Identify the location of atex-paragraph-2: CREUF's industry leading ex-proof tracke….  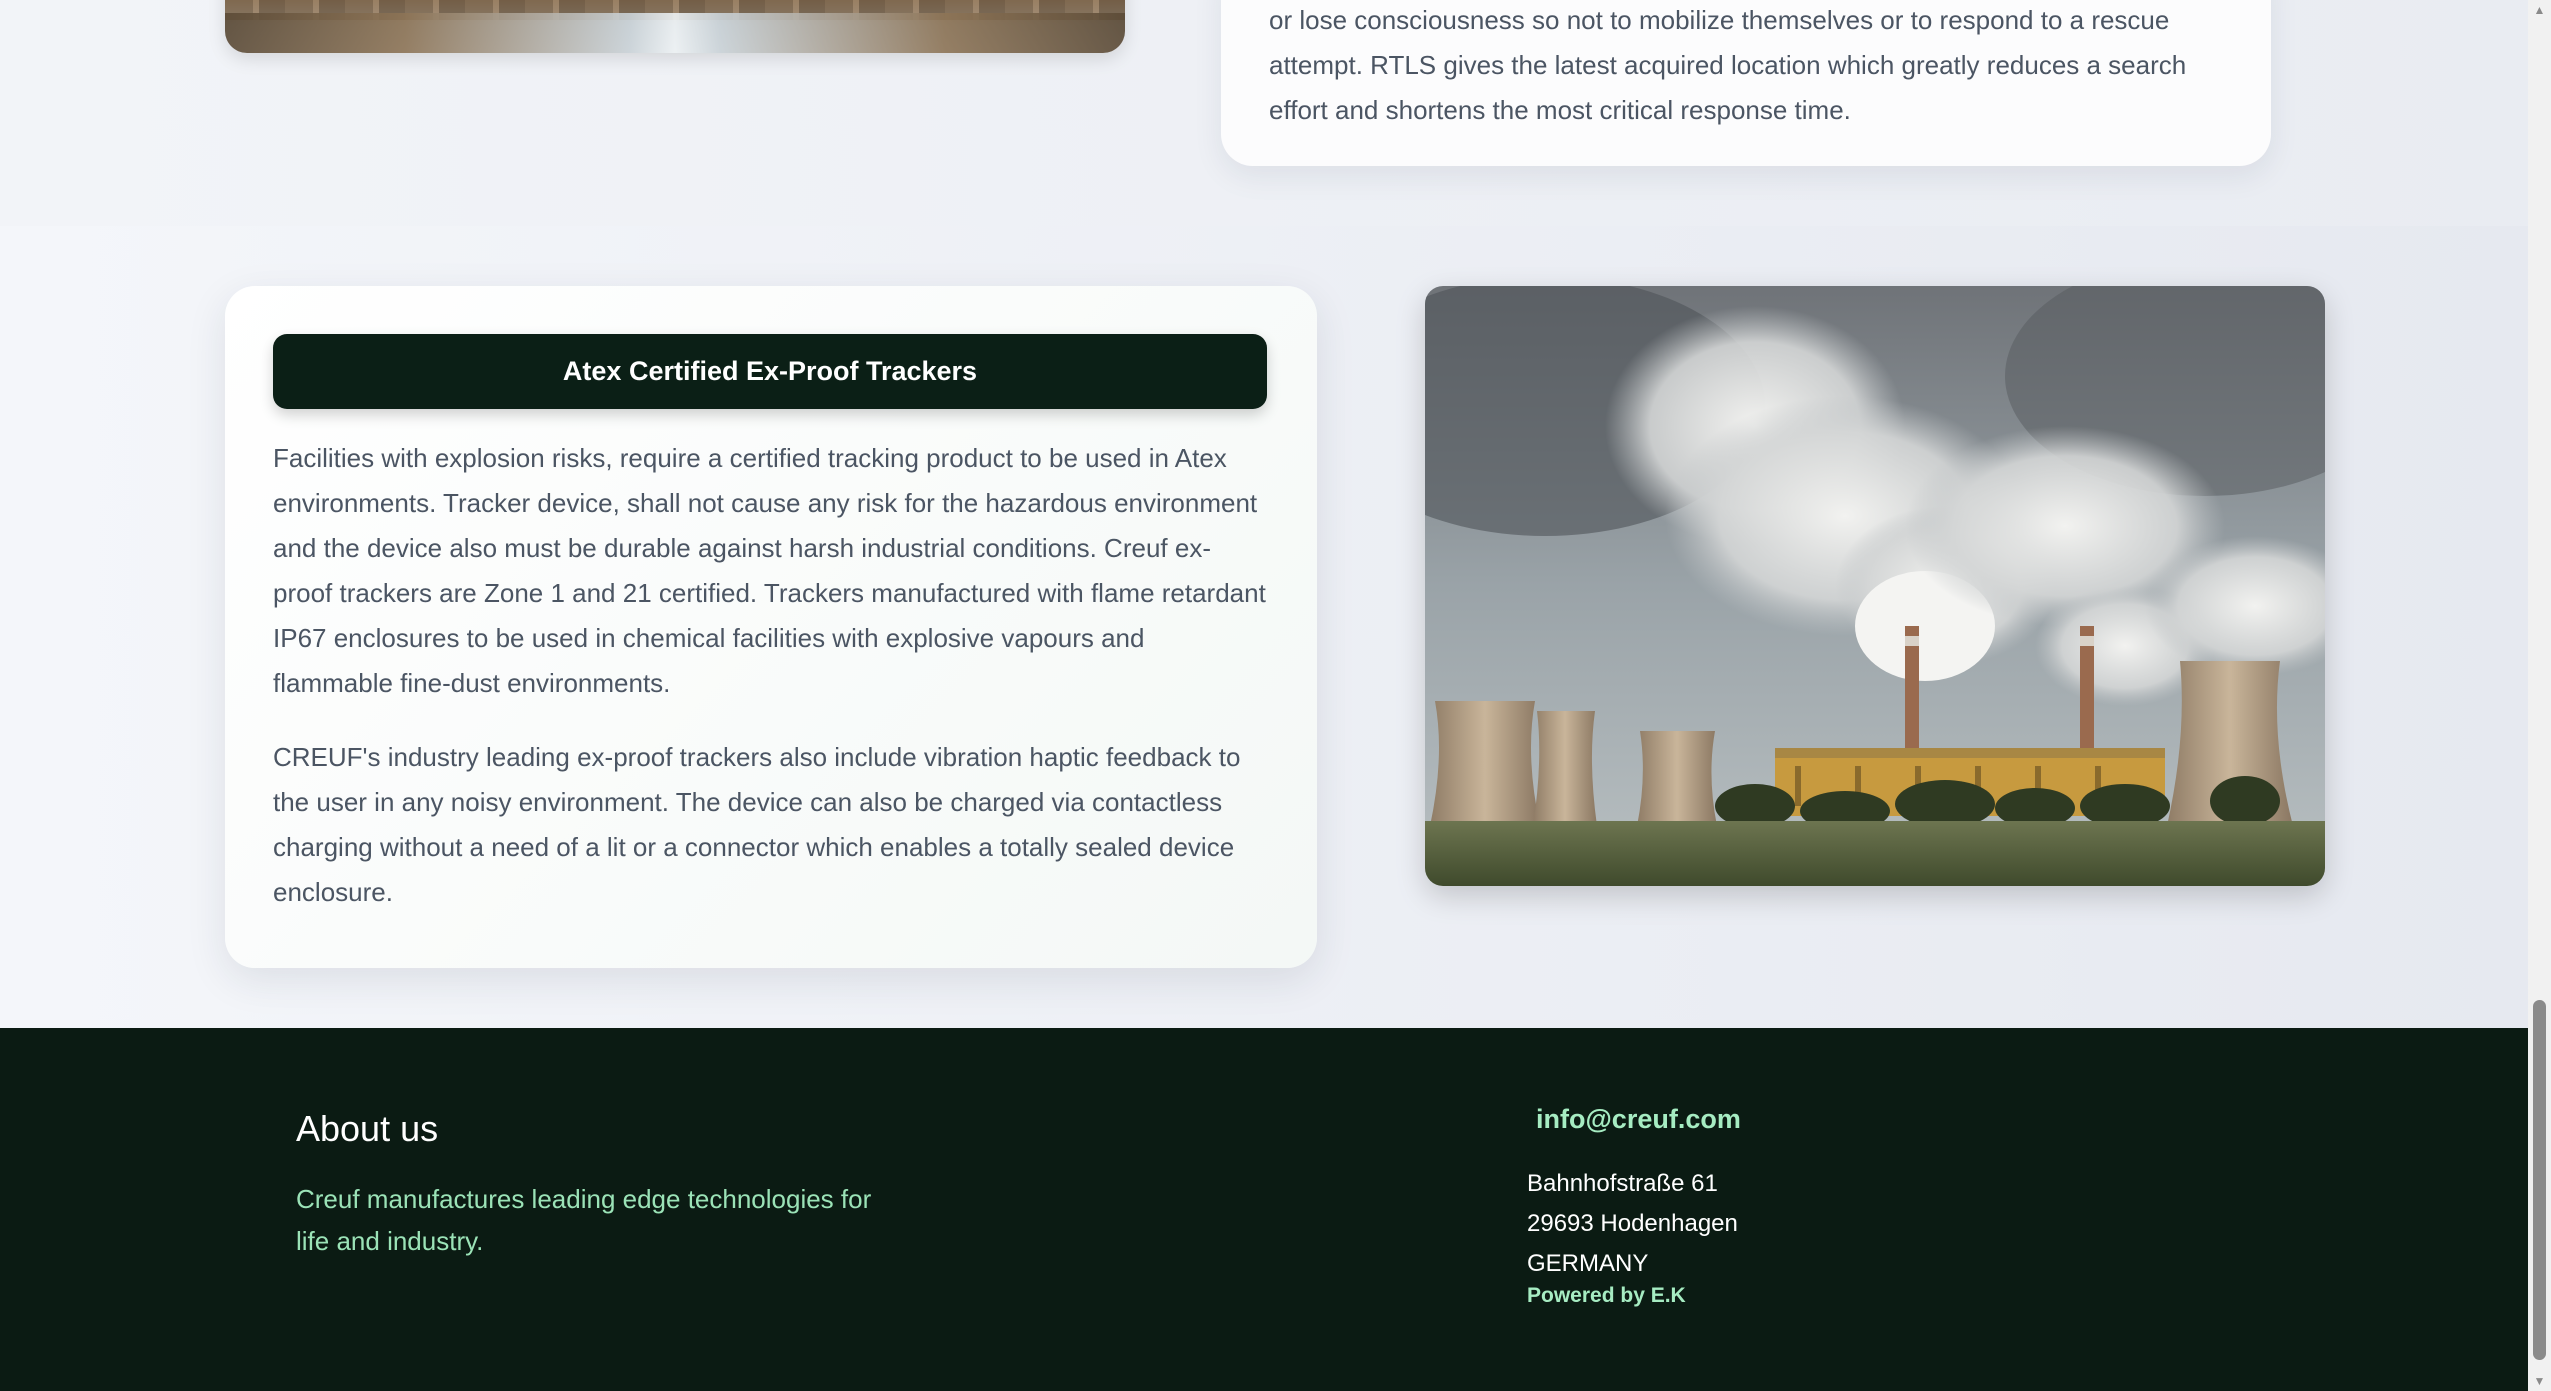
(757, 824).